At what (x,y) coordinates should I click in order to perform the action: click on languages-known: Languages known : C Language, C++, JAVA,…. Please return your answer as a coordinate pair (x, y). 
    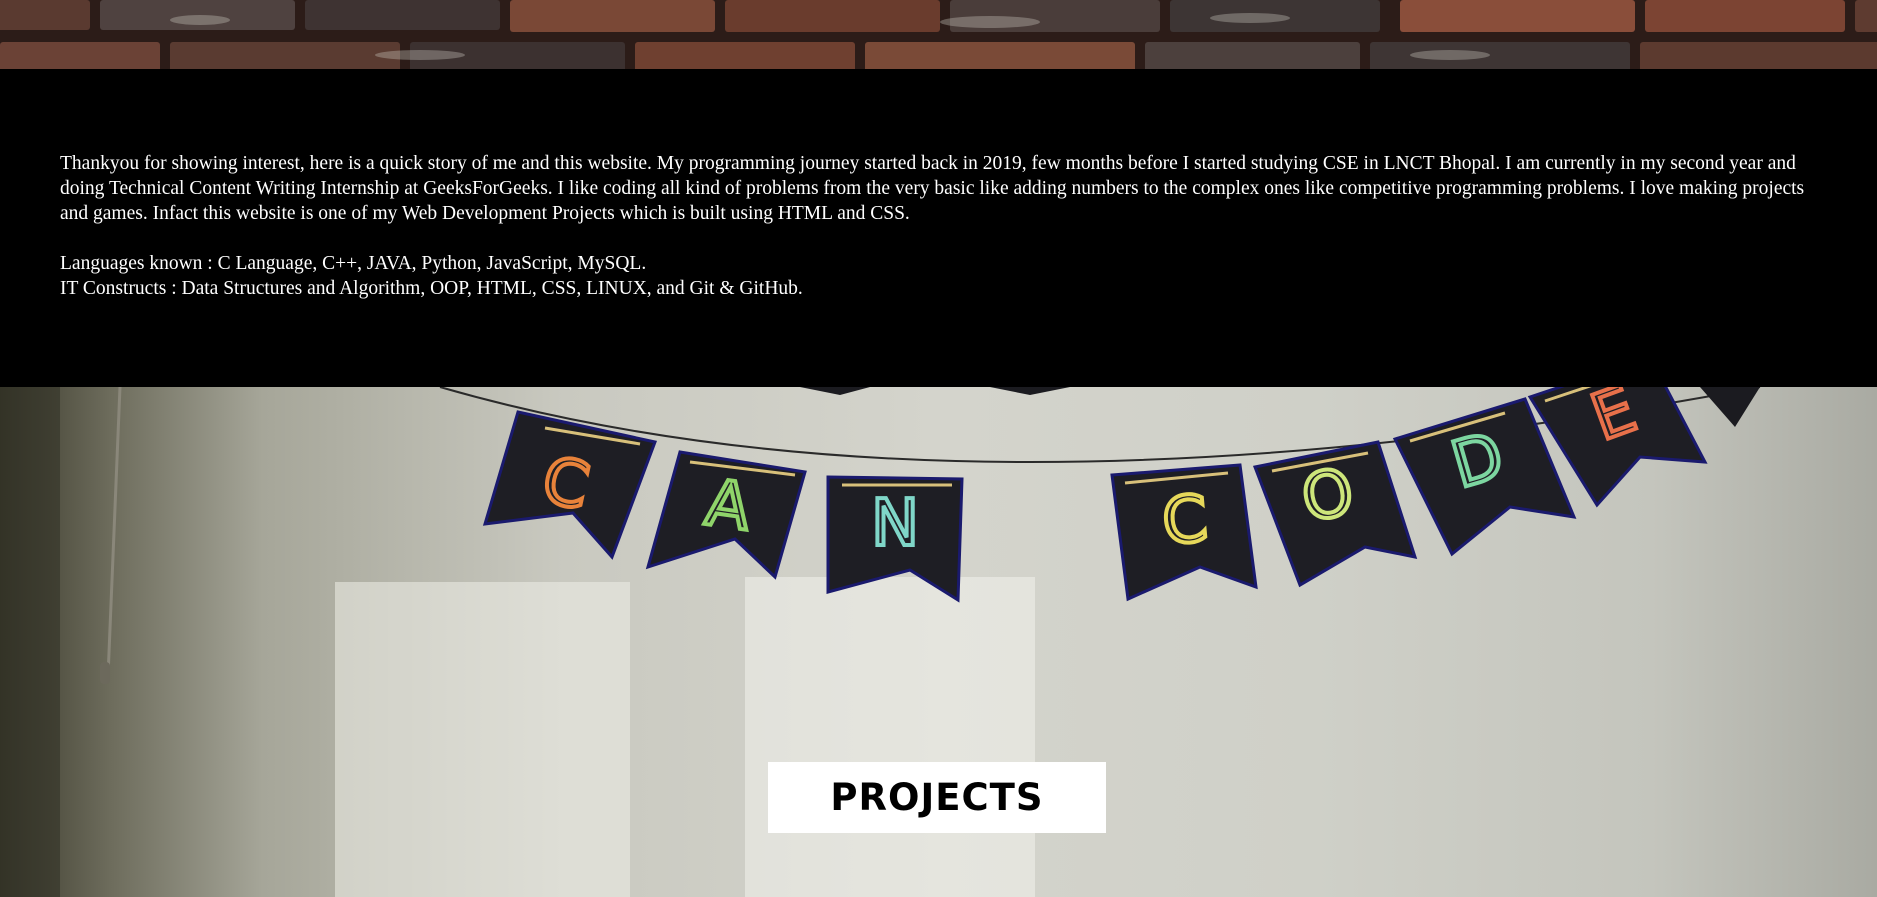
    Looking at the image, I should click on (353, 263).